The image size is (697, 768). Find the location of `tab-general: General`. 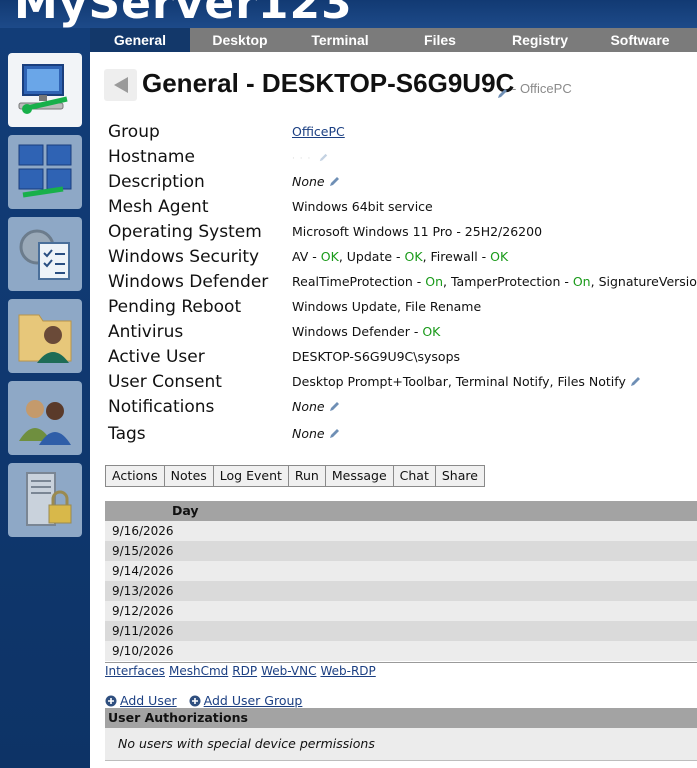

tab-general: General is located at coordinates (140, 40).